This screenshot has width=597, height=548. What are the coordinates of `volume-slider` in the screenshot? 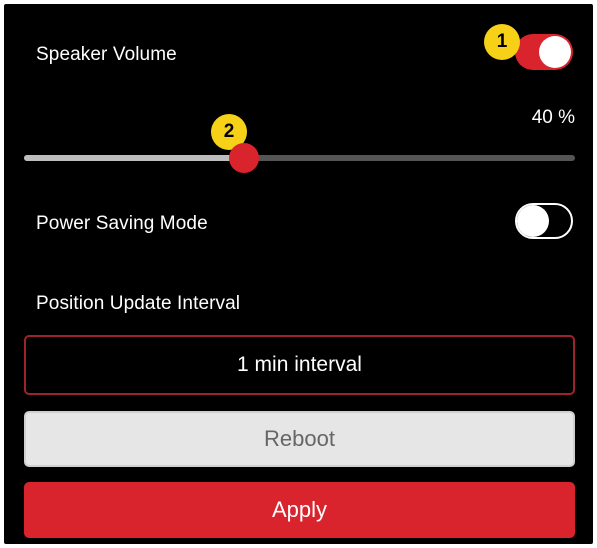 It's located at (299, 158).